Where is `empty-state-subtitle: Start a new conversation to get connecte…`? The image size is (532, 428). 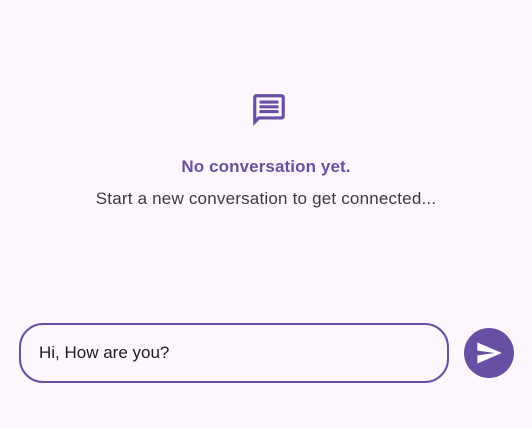 empty-state-subtitle: Start a new conversation to get connecte… is located at coordinates (266, 198).